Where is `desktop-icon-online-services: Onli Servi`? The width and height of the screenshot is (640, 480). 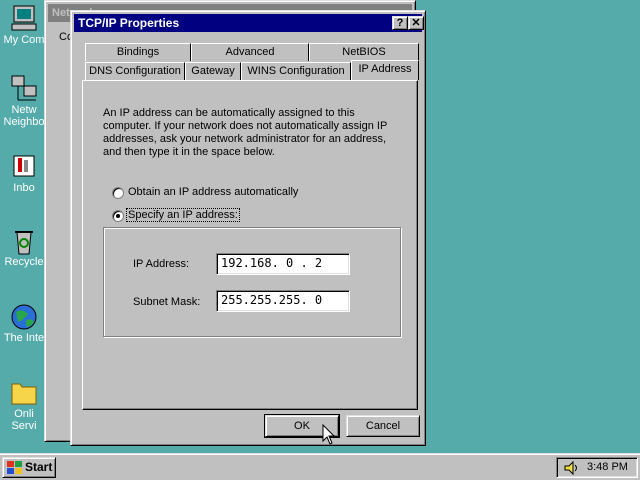 desktop-icon-online-services: Onli Servi is located at coordinates (24, 405).